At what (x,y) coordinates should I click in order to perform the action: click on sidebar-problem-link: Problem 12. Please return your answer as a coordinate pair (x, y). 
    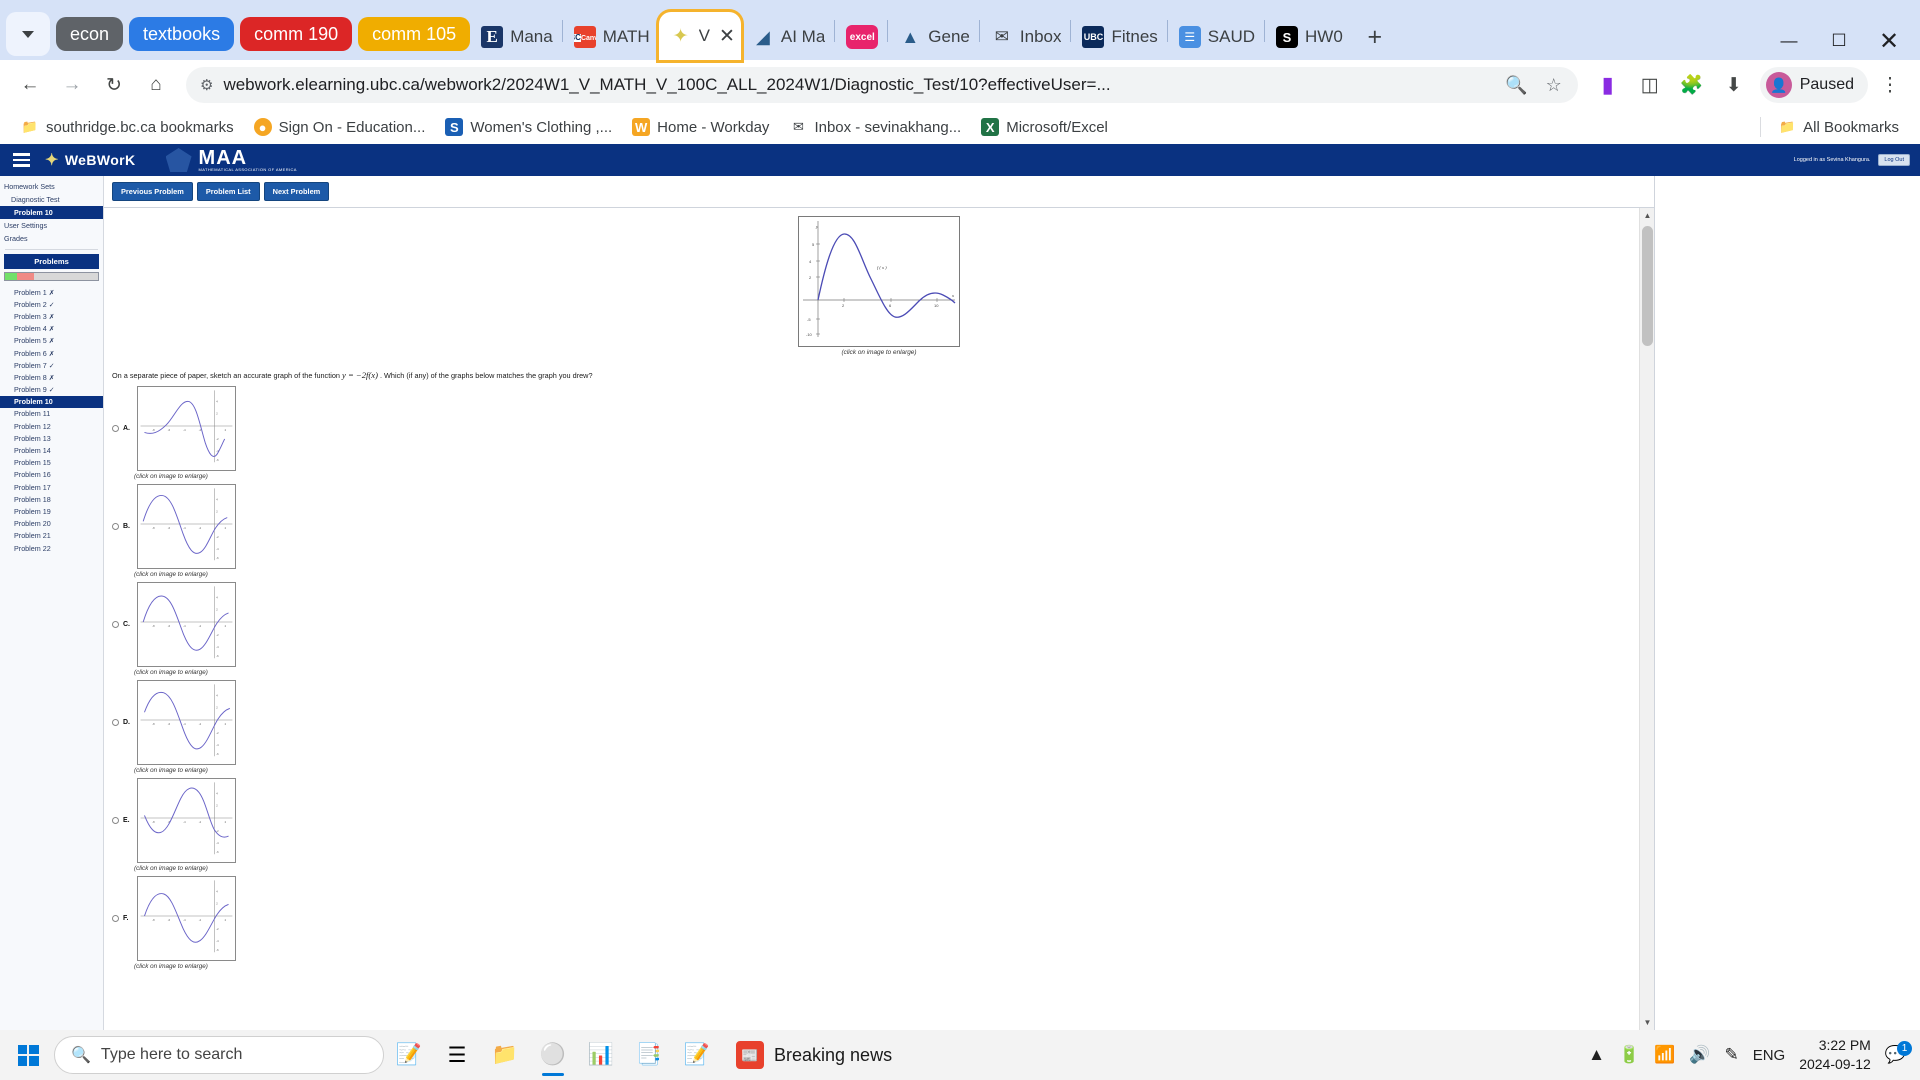
    Looking at the image, I should click on (51, 426).